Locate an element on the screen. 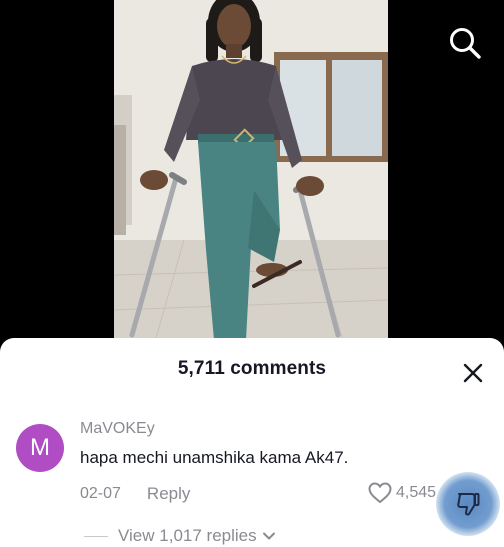 Image resolution: width=504 pixels, height=547 pixels. search-button is located at coordinates (465, 43).